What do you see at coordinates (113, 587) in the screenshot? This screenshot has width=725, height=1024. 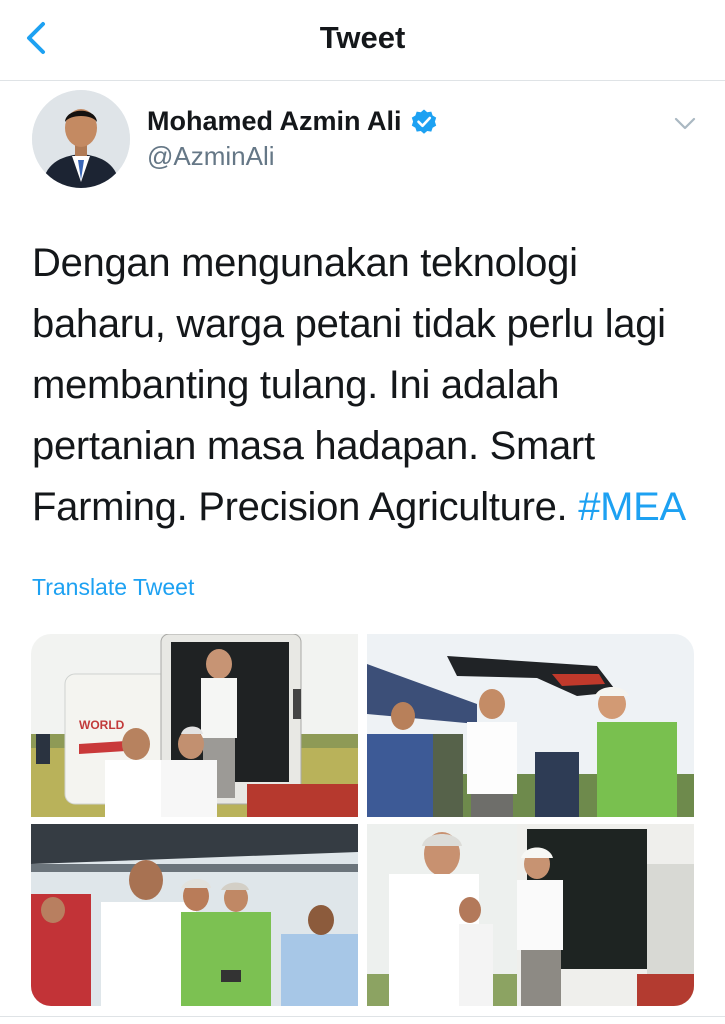 I see `translate-tweet-link: Translate Tweet` at bounding box center [113, 587].